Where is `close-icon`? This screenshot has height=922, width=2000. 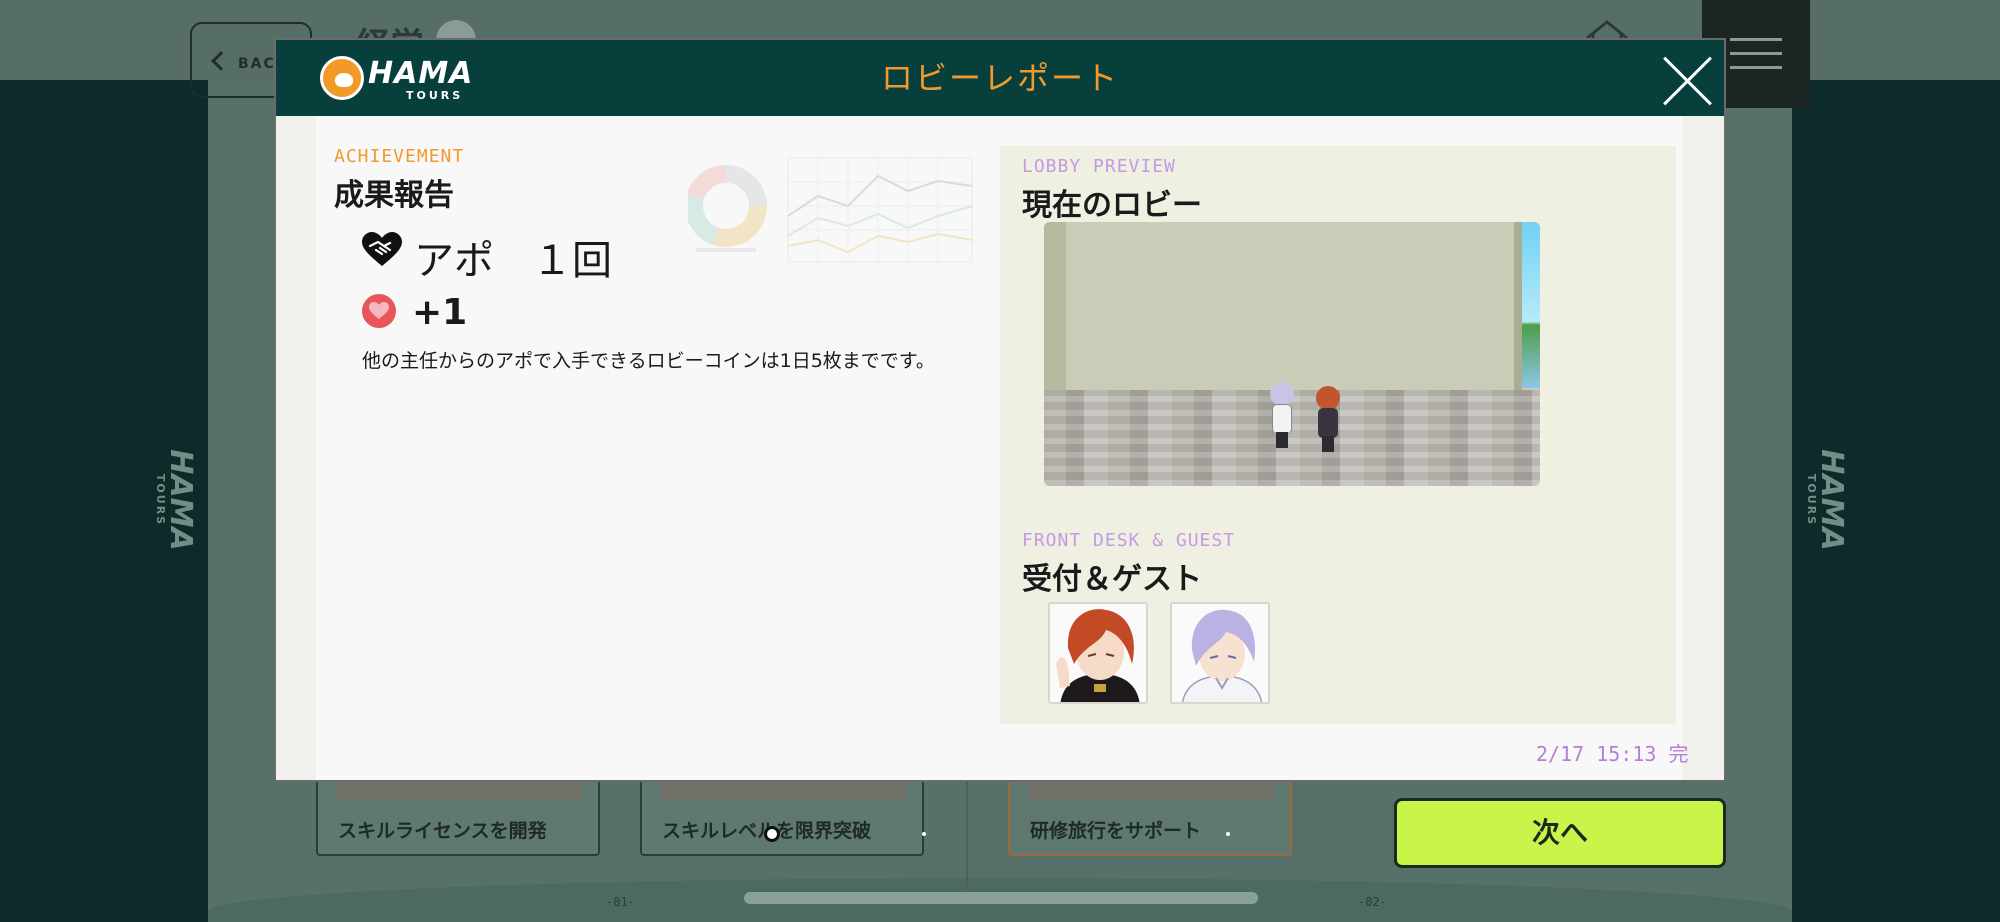 close-icon is located at coordinates (1688, 80).